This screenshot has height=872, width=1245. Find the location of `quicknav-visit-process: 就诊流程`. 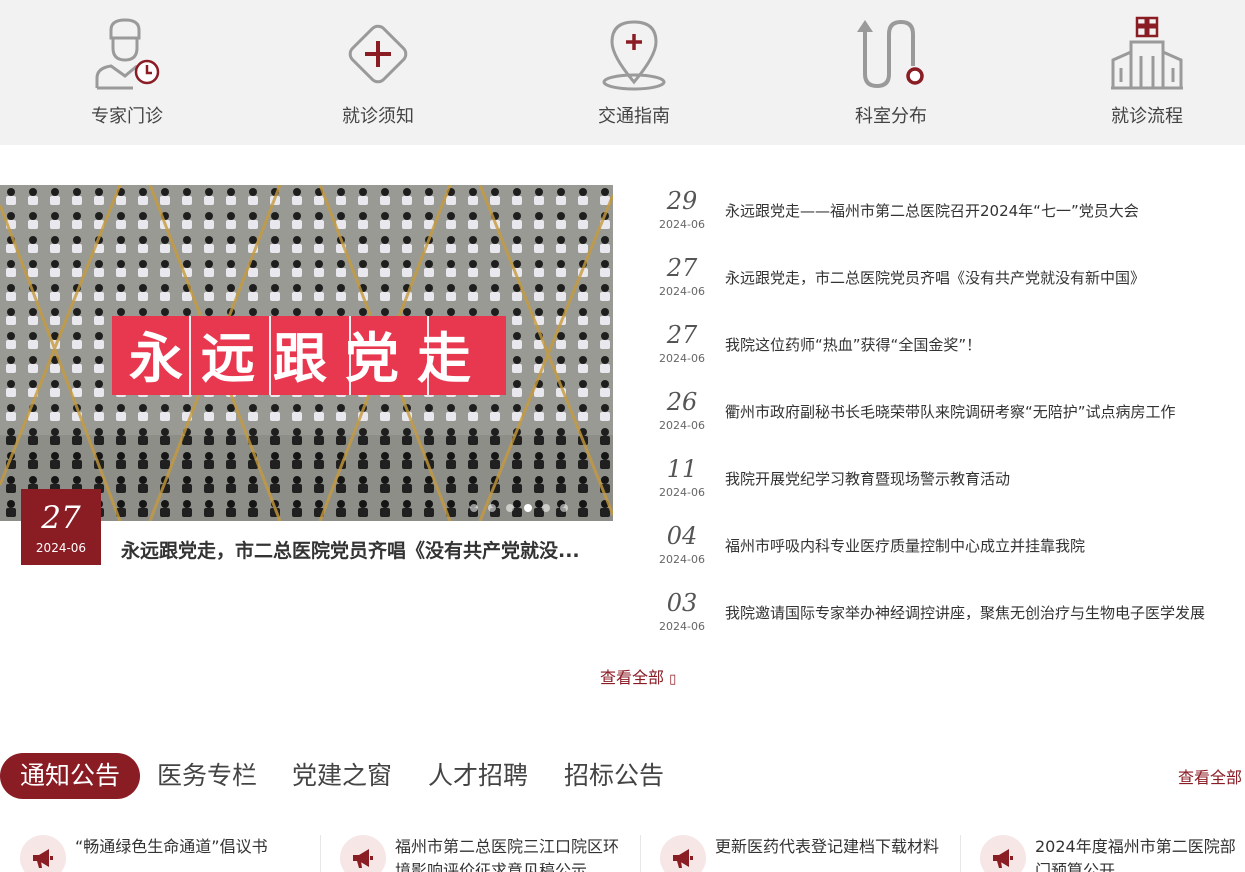

quicknav-visit-process: 就诊流程 is located at coordinates (1147, 72).